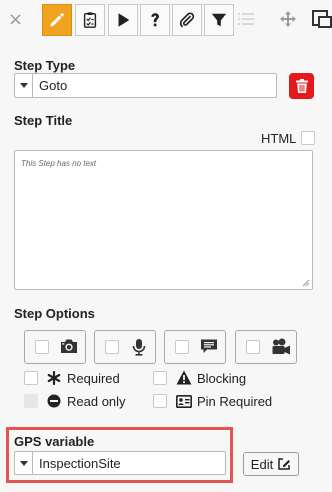  I want to click on edit-tab-button, so click(57, 20).